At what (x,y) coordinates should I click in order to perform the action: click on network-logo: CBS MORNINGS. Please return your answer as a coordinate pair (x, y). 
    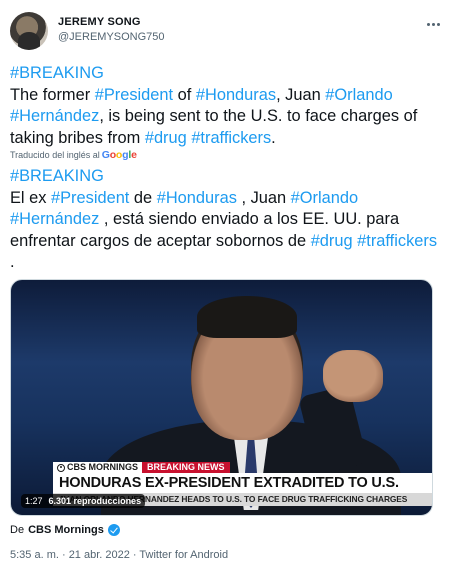
    Looking at the image, I should click on (98, 467).